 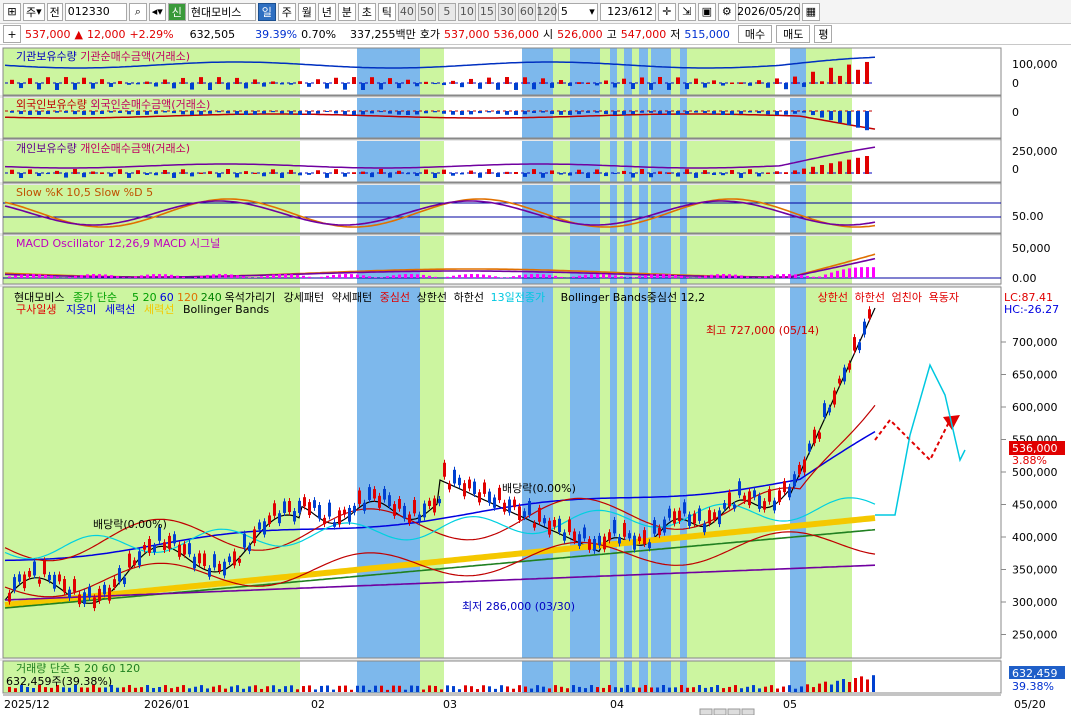 I want to click on interval-10: 10, so click(x=466, y=11).